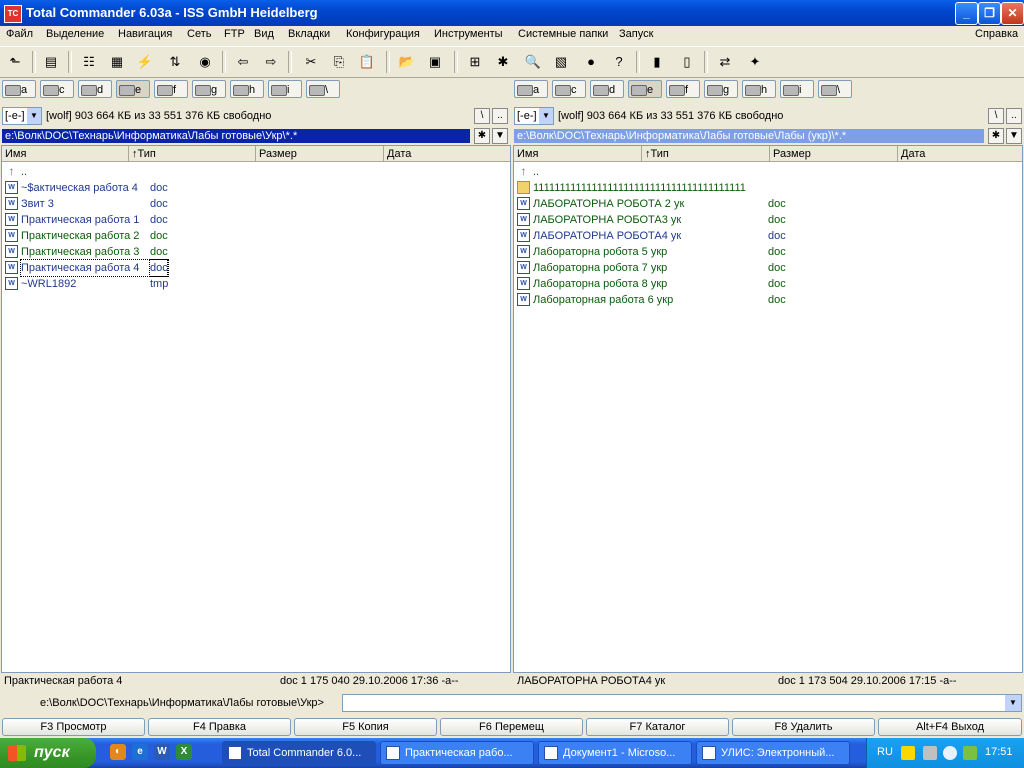 The height and width of the screenshot is (768, 1024). What do you see at coordinates (768, 220) in the screenshot?
I see `file-row: W ЛАБОРАТОРНА РОБОТА3 ук doc` at bounding box center [768, 220].